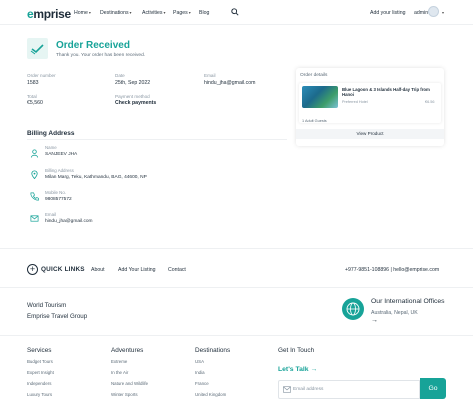 The height and width of the screenshot is (399, 473). What do you see at coordinates (416, 270) in the screenshot?
I see `contact-email: hello@emprise.com` at bounding box center [416, 270].